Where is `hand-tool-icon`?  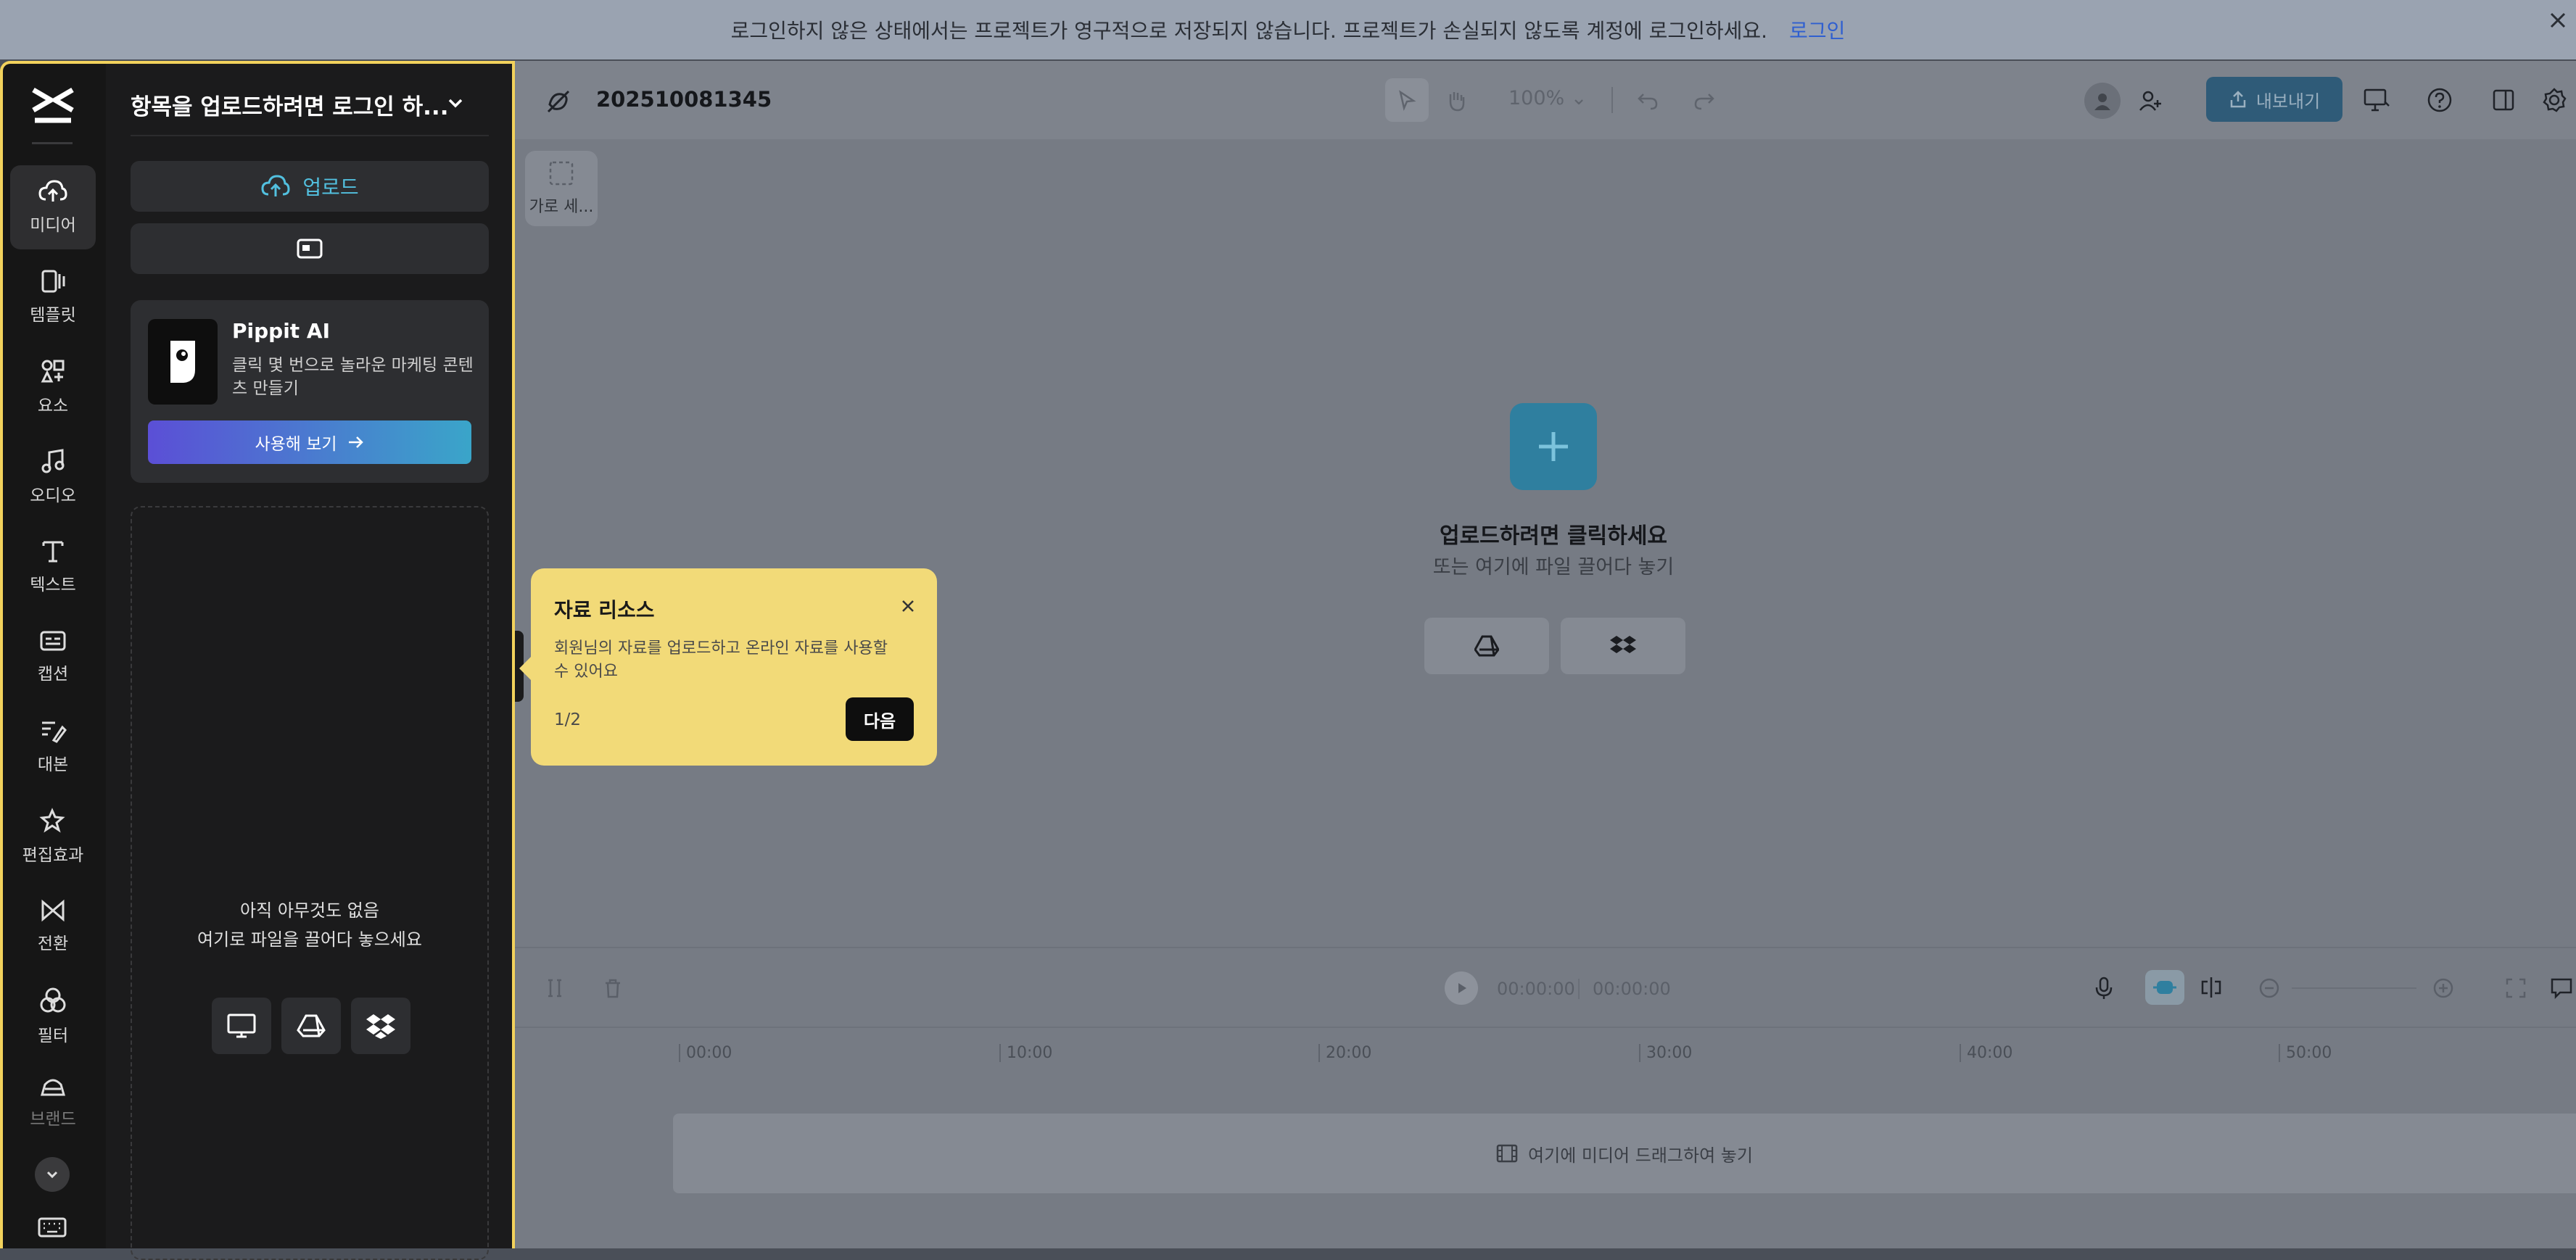
hand-tool-icon is located at coordinates (1456, 100).